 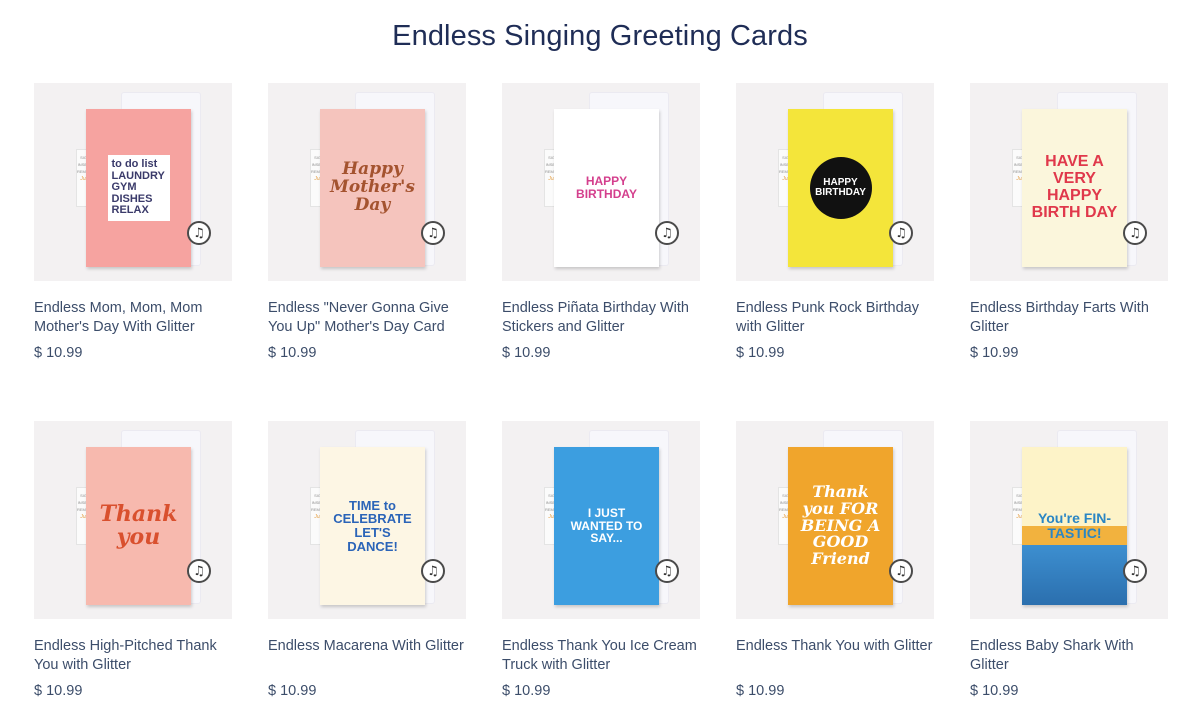 I want to click on product-image: SIGNINSERTREMOVEJubi Thank you ♫, so click(x=133, y=520).